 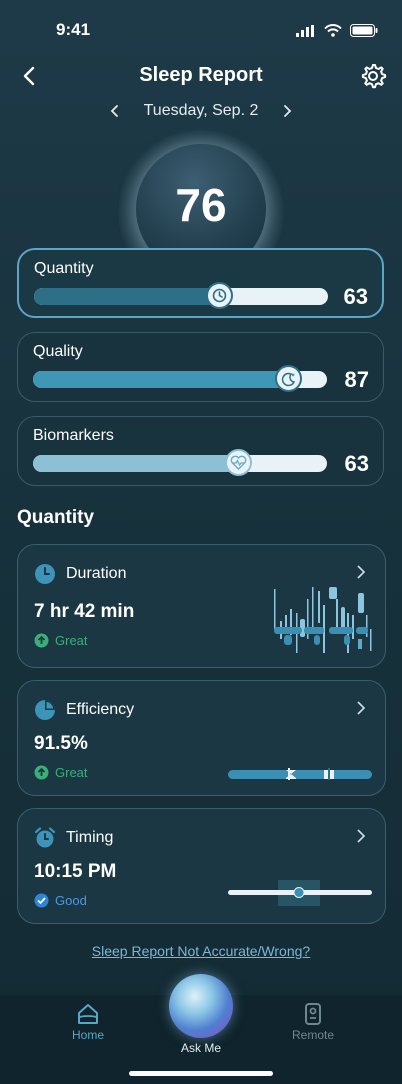 What do you see at coordinates (56, 517) in the screenshot?
I see `section-title: Quantity` at bounding box center [56, 517].